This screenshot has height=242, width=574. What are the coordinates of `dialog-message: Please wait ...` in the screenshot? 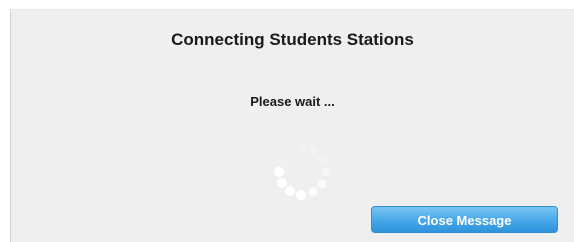 It's located at (292, 101).